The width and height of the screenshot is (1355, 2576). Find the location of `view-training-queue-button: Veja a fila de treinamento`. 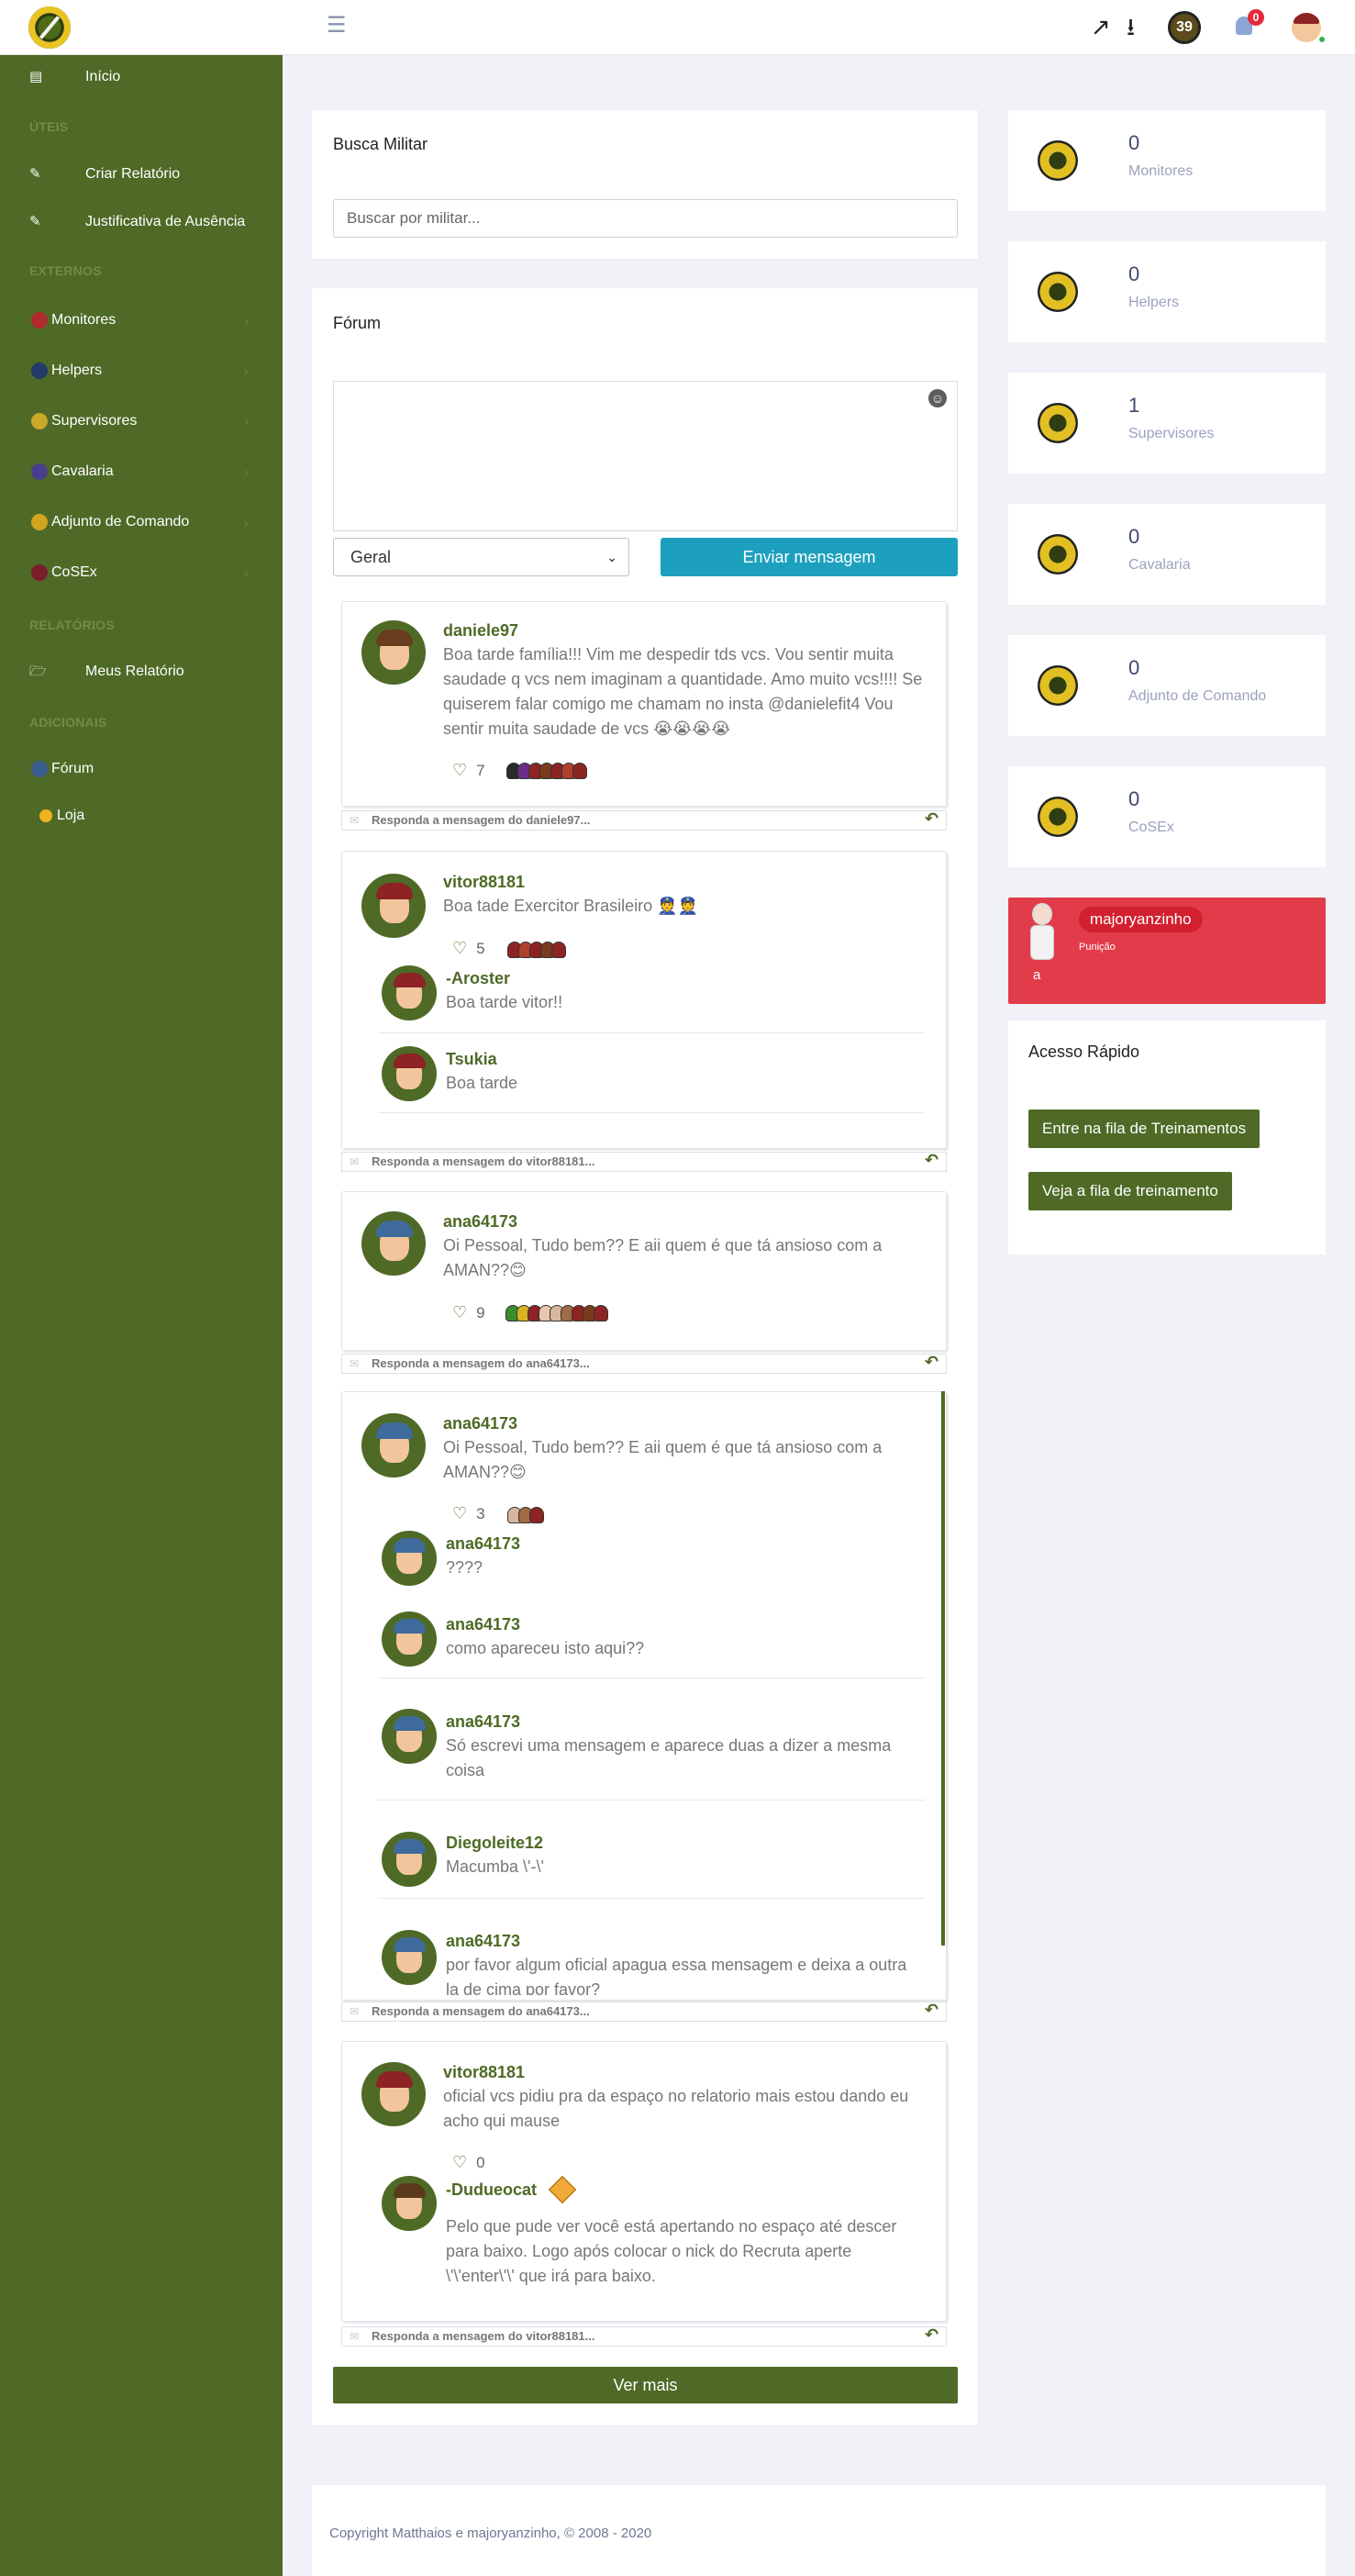

view-training-queue-button: Veja a fila de treinamento is located at coordinates (1130, 1191).